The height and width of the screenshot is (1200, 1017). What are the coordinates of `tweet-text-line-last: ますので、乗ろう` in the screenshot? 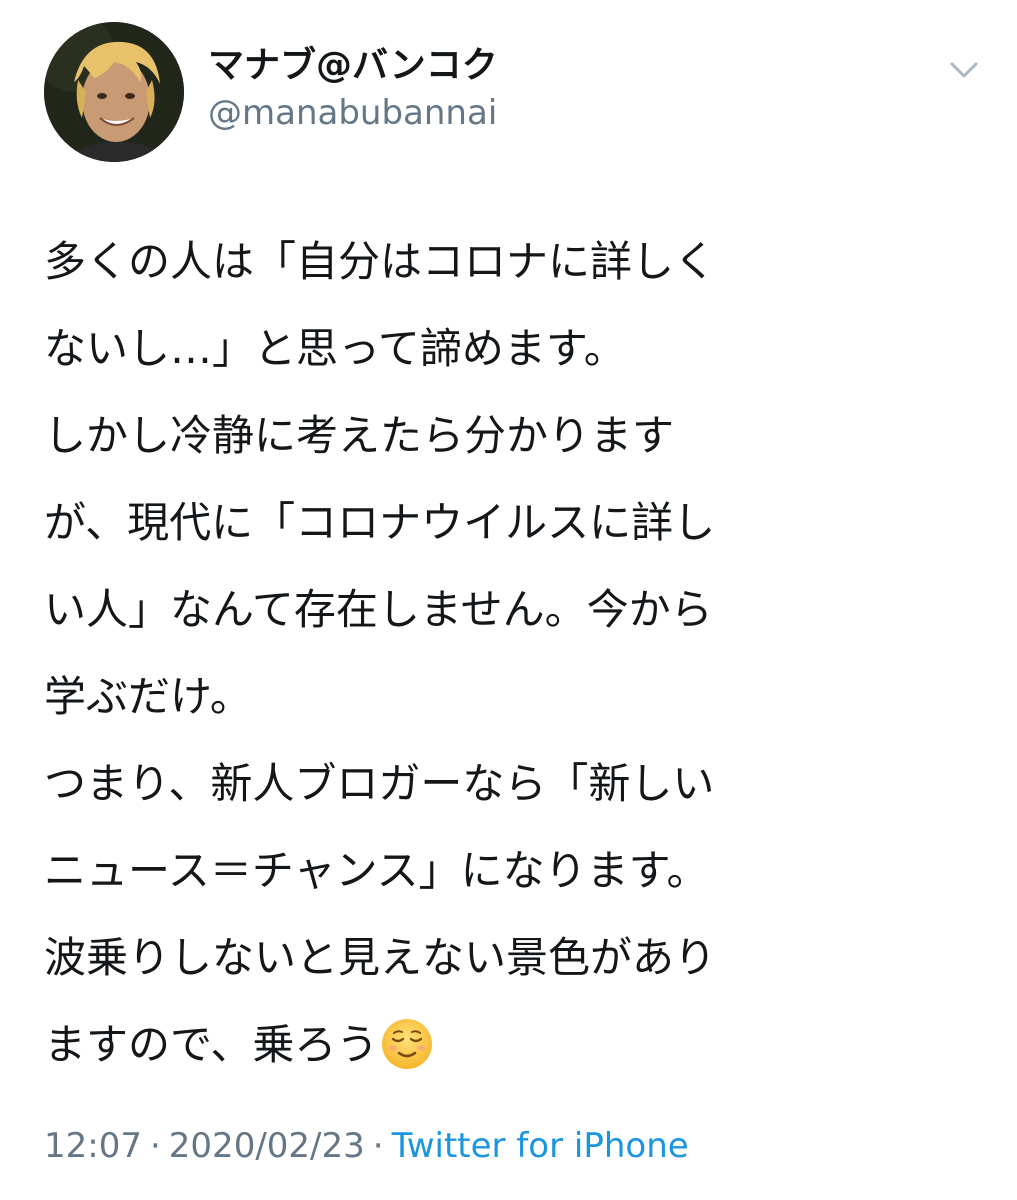 It's located at (504, 1044).